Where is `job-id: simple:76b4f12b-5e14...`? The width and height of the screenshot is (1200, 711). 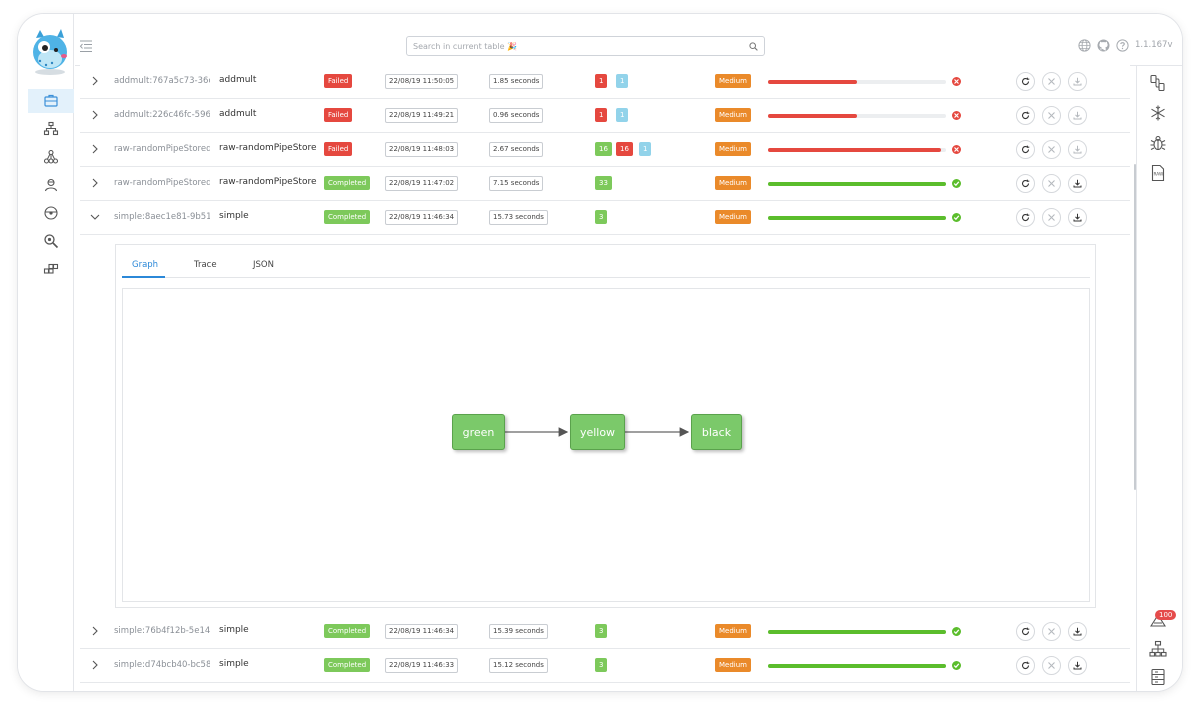
job-id: simple:76b4f12b-5e14... is located at coordinates (162, 631).